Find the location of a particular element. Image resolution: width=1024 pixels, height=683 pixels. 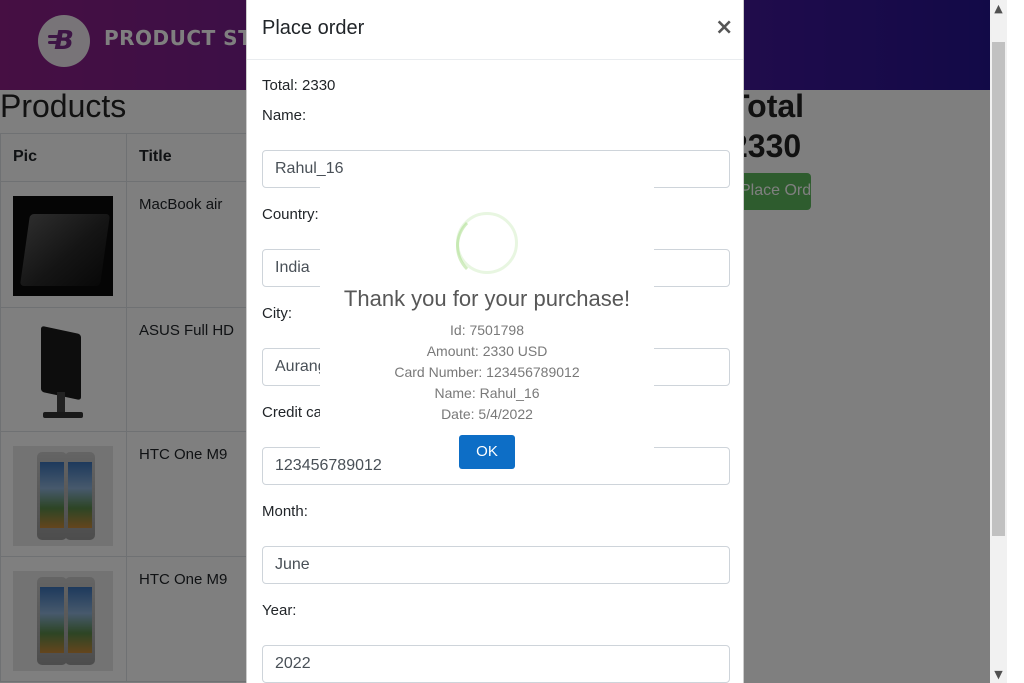

close-icon: × is located at coordinates (724, 28).